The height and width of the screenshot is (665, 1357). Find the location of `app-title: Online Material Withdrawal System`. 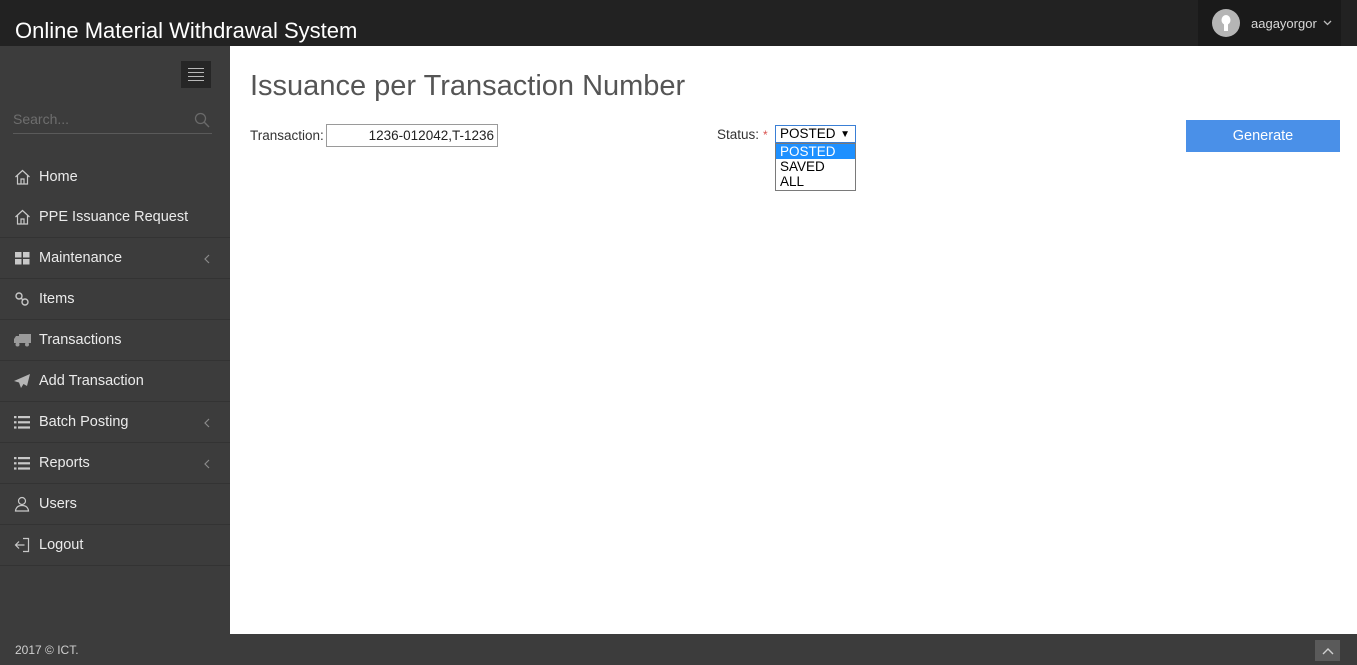

app-title: Online Material Withdrawal System is located at coordinates (186, 30).